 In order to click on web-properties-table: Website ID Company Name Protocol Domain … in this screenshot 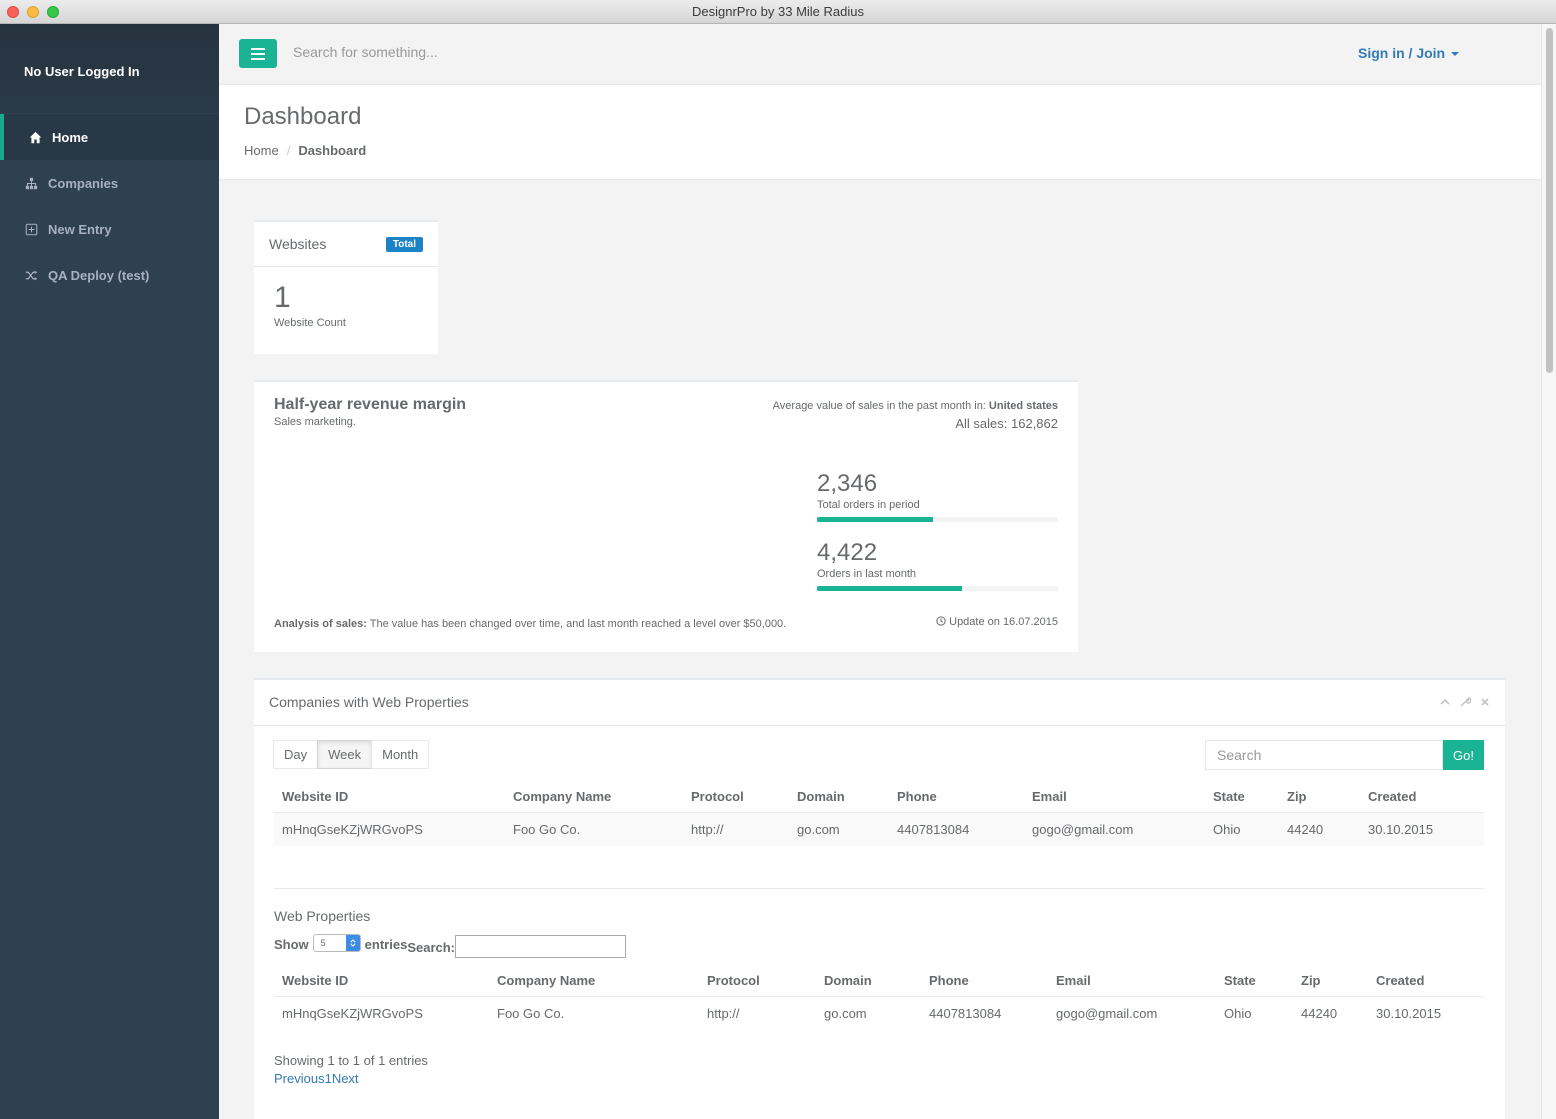, I will do `click(879, 997)`.